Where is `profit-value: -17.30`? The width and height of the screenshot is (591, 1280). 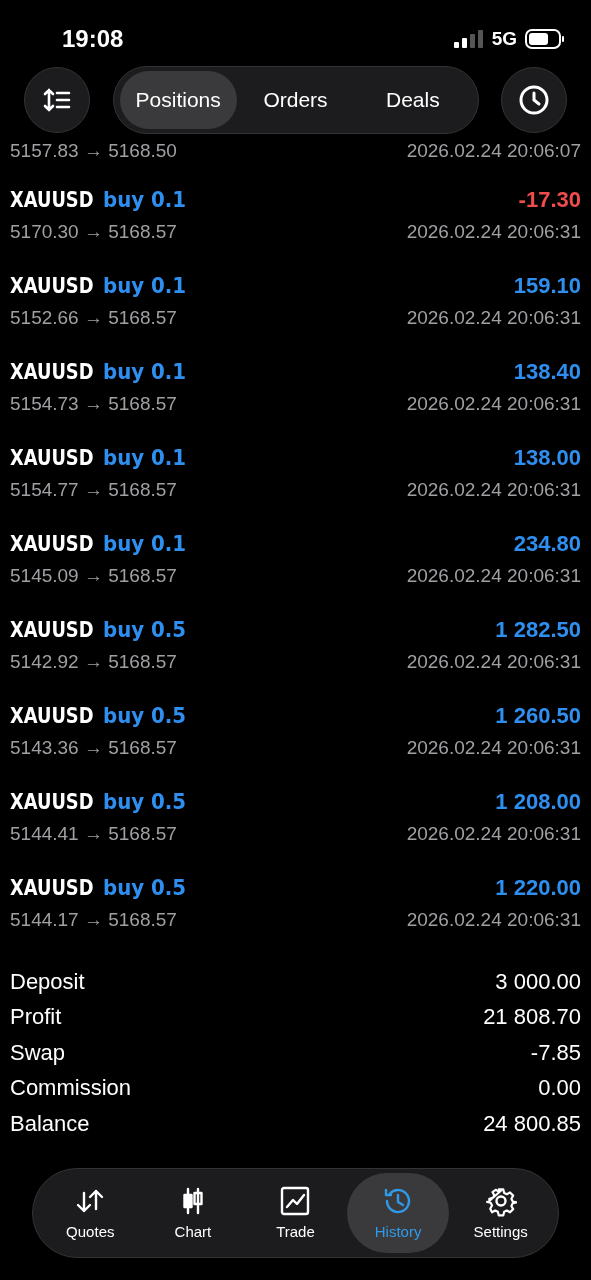 profit-value: -17.30 is located at coordinates (549, 200).